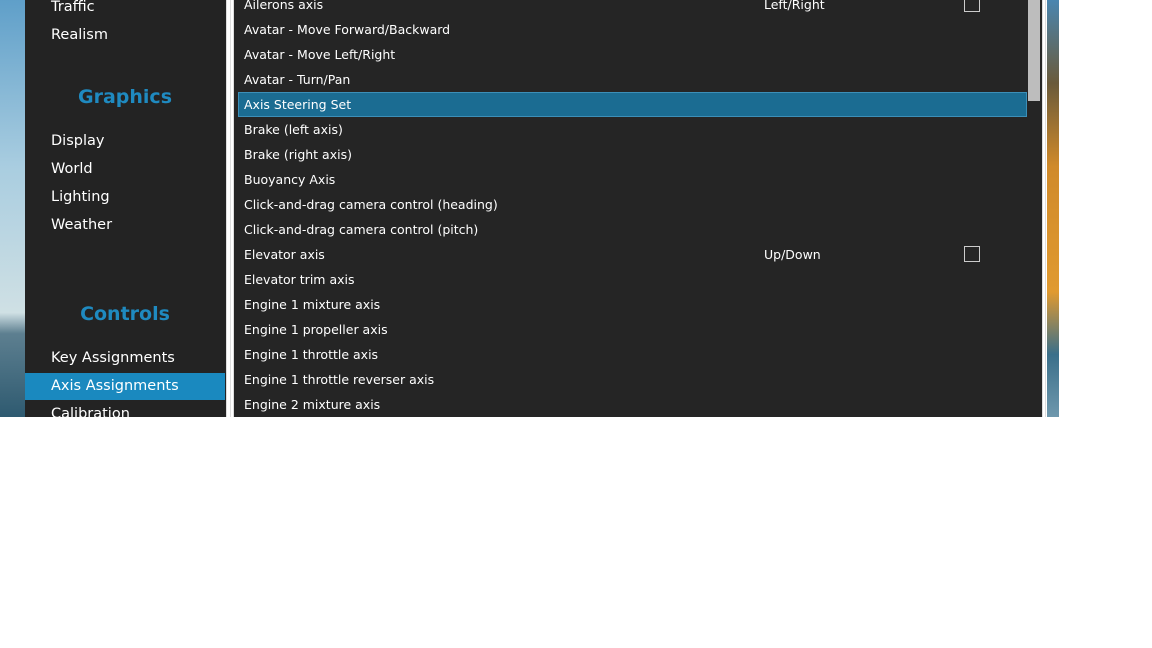 The height and width of the screenshot is (648, 1152). Describe the element at coordinates (125, 197) in the screenshot. I see `sidebar-item-lighting: Lighting` at that location.